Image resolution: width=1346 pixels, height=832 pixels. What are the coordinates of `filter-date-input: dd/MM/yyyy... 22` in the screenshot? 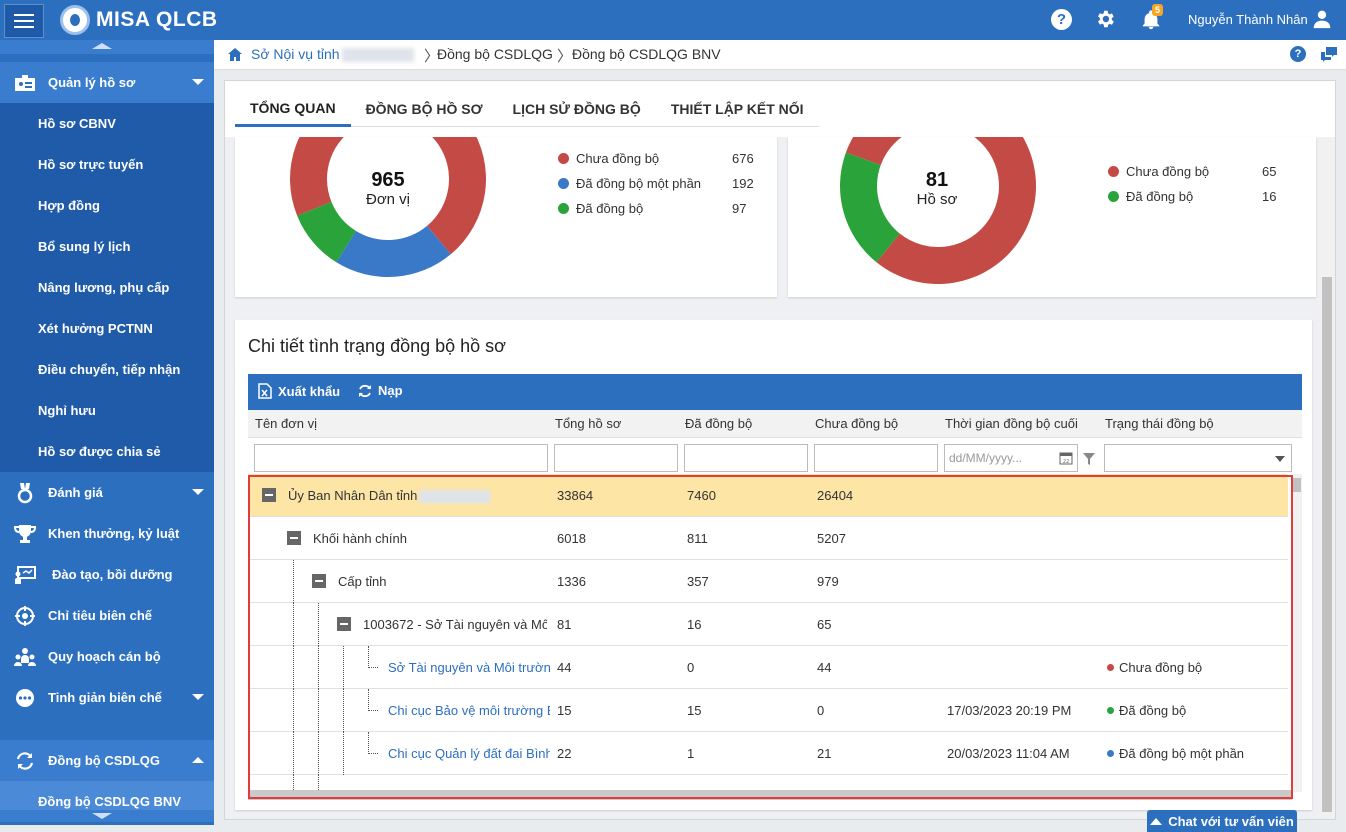 It's located at (1011, 458).